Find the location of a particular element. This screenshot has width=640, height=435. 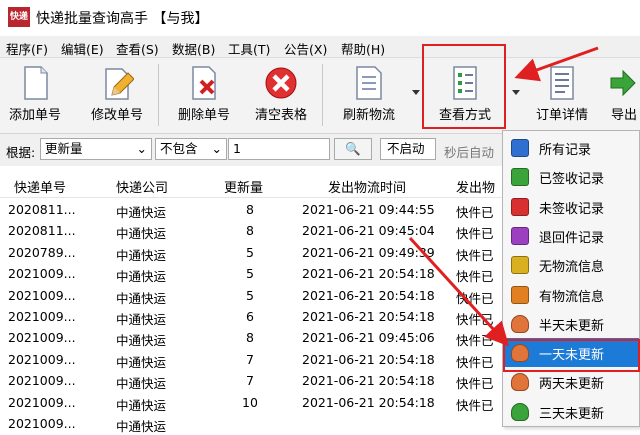

menu-item: 退回件记录 is located at coordinates (571, 235).